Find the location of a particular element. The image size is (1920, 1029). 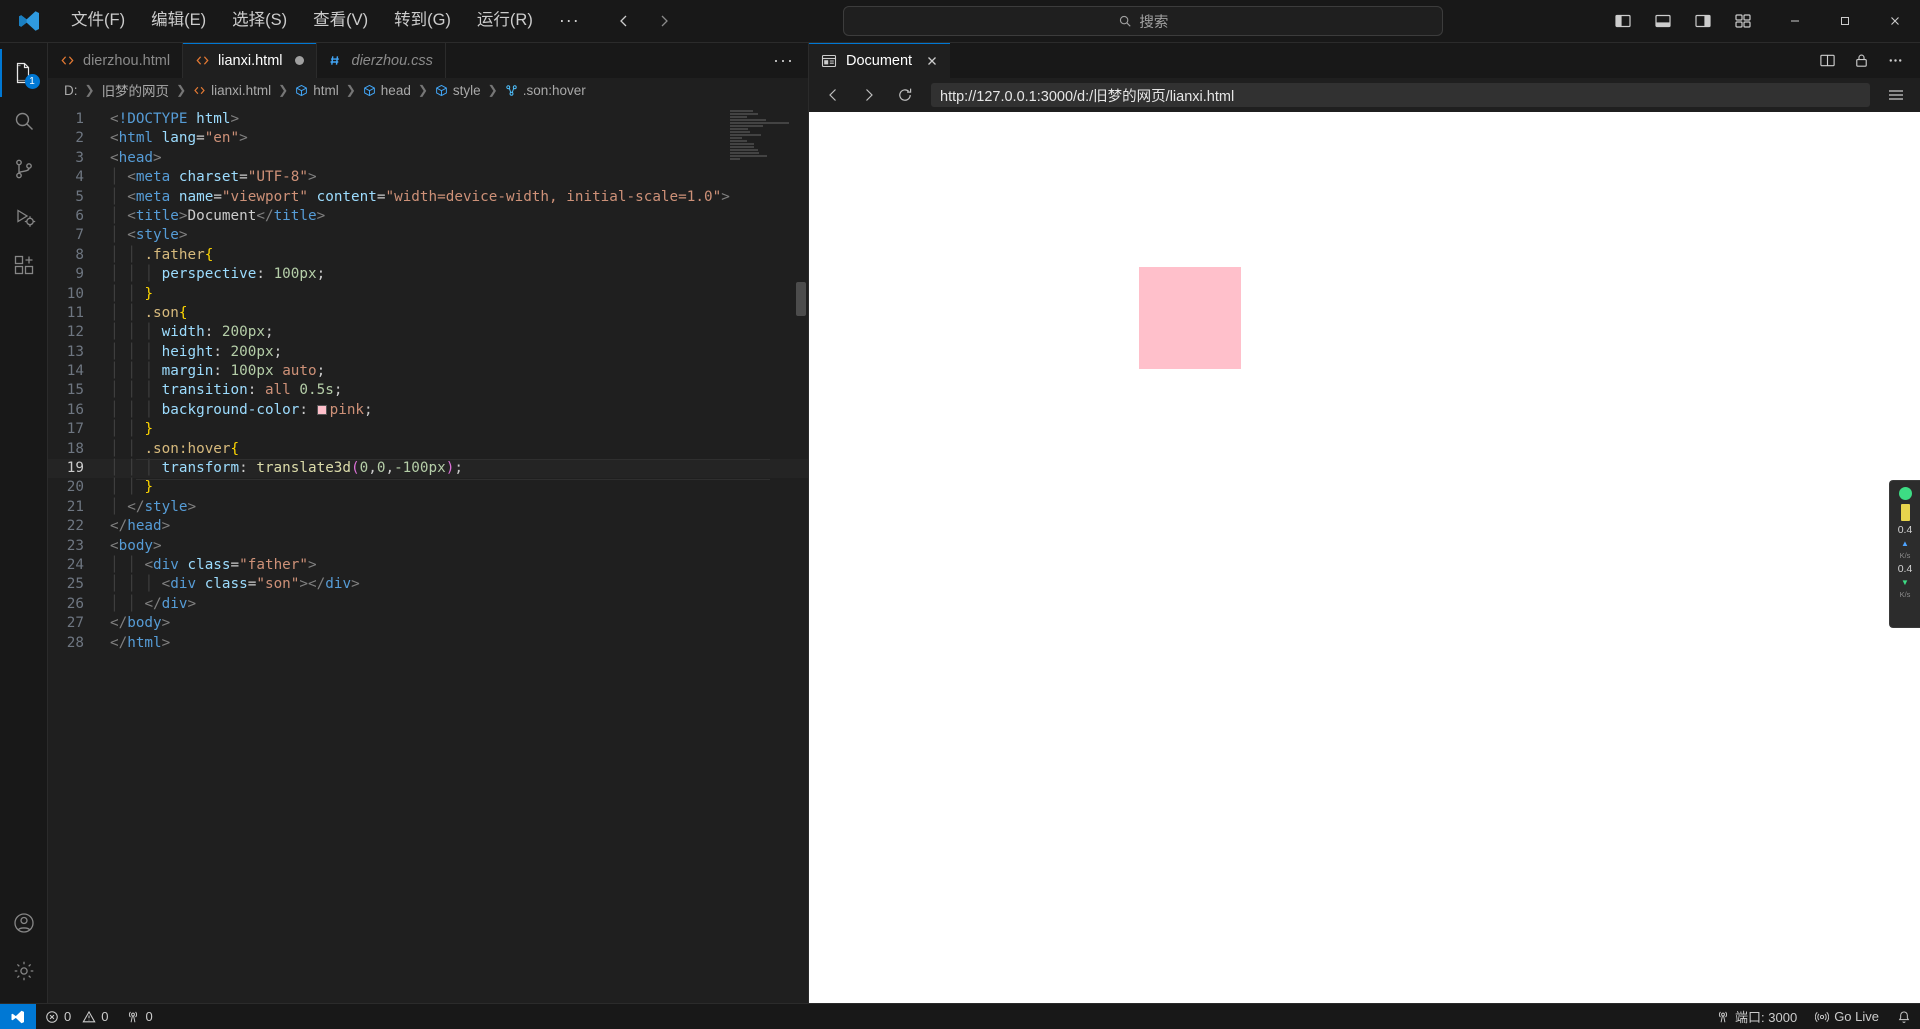

search-input: 搜索 is located at coordinates (1143, 21).